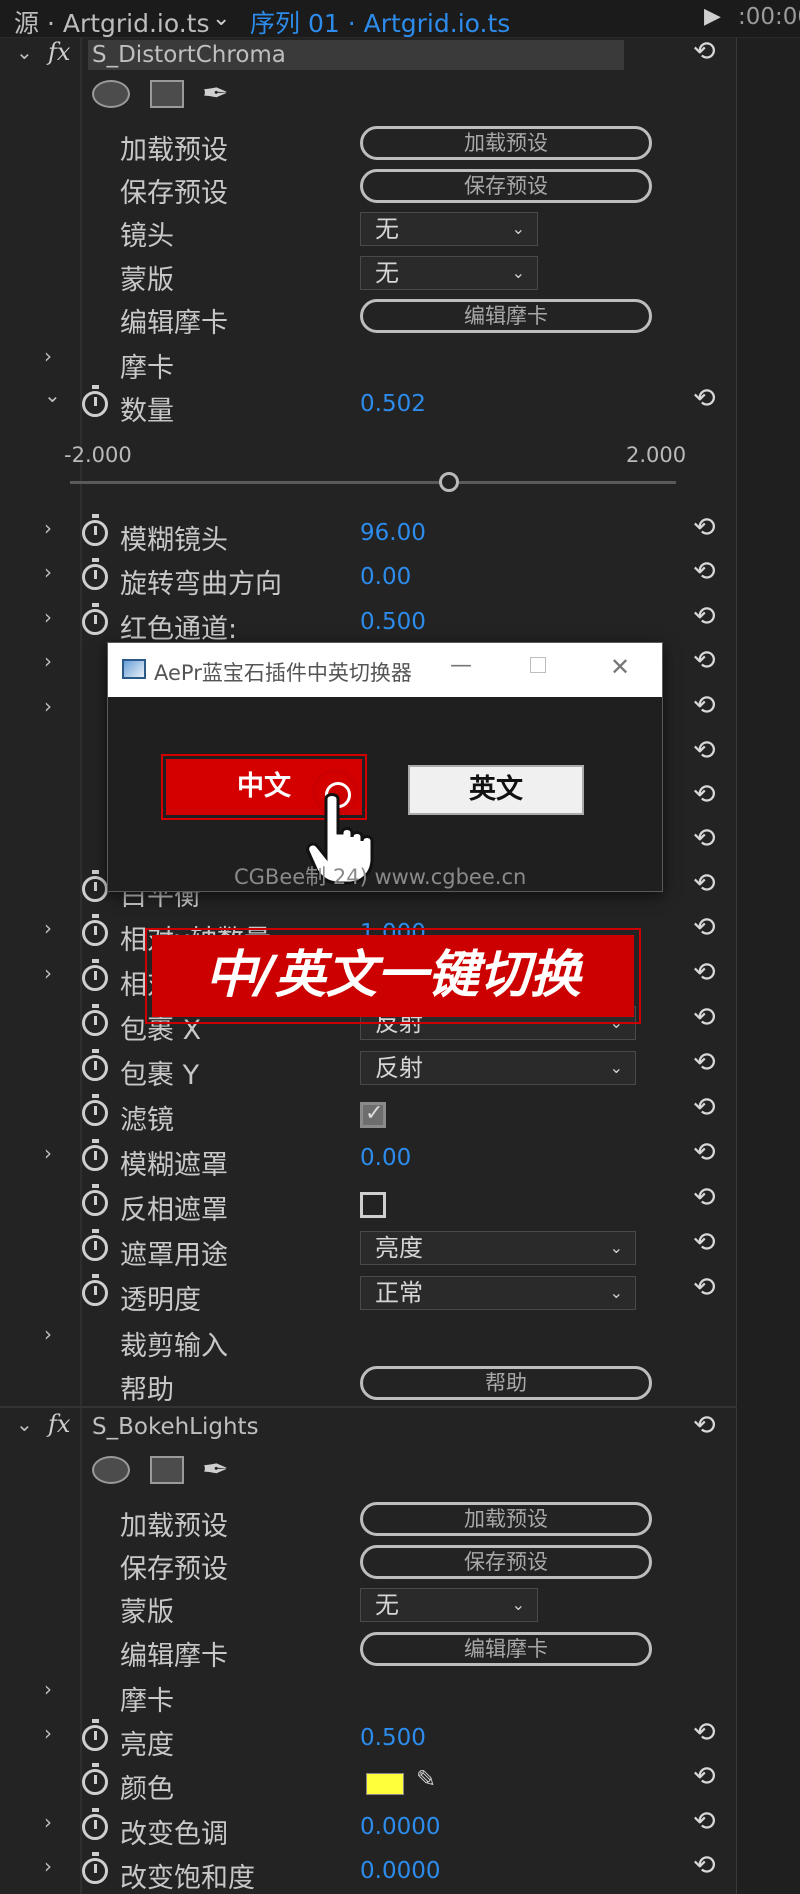  What do you see at coordinates (496, 790) in the screenshot?
I see `english-button: 英文` at bounding box center [496, 790].